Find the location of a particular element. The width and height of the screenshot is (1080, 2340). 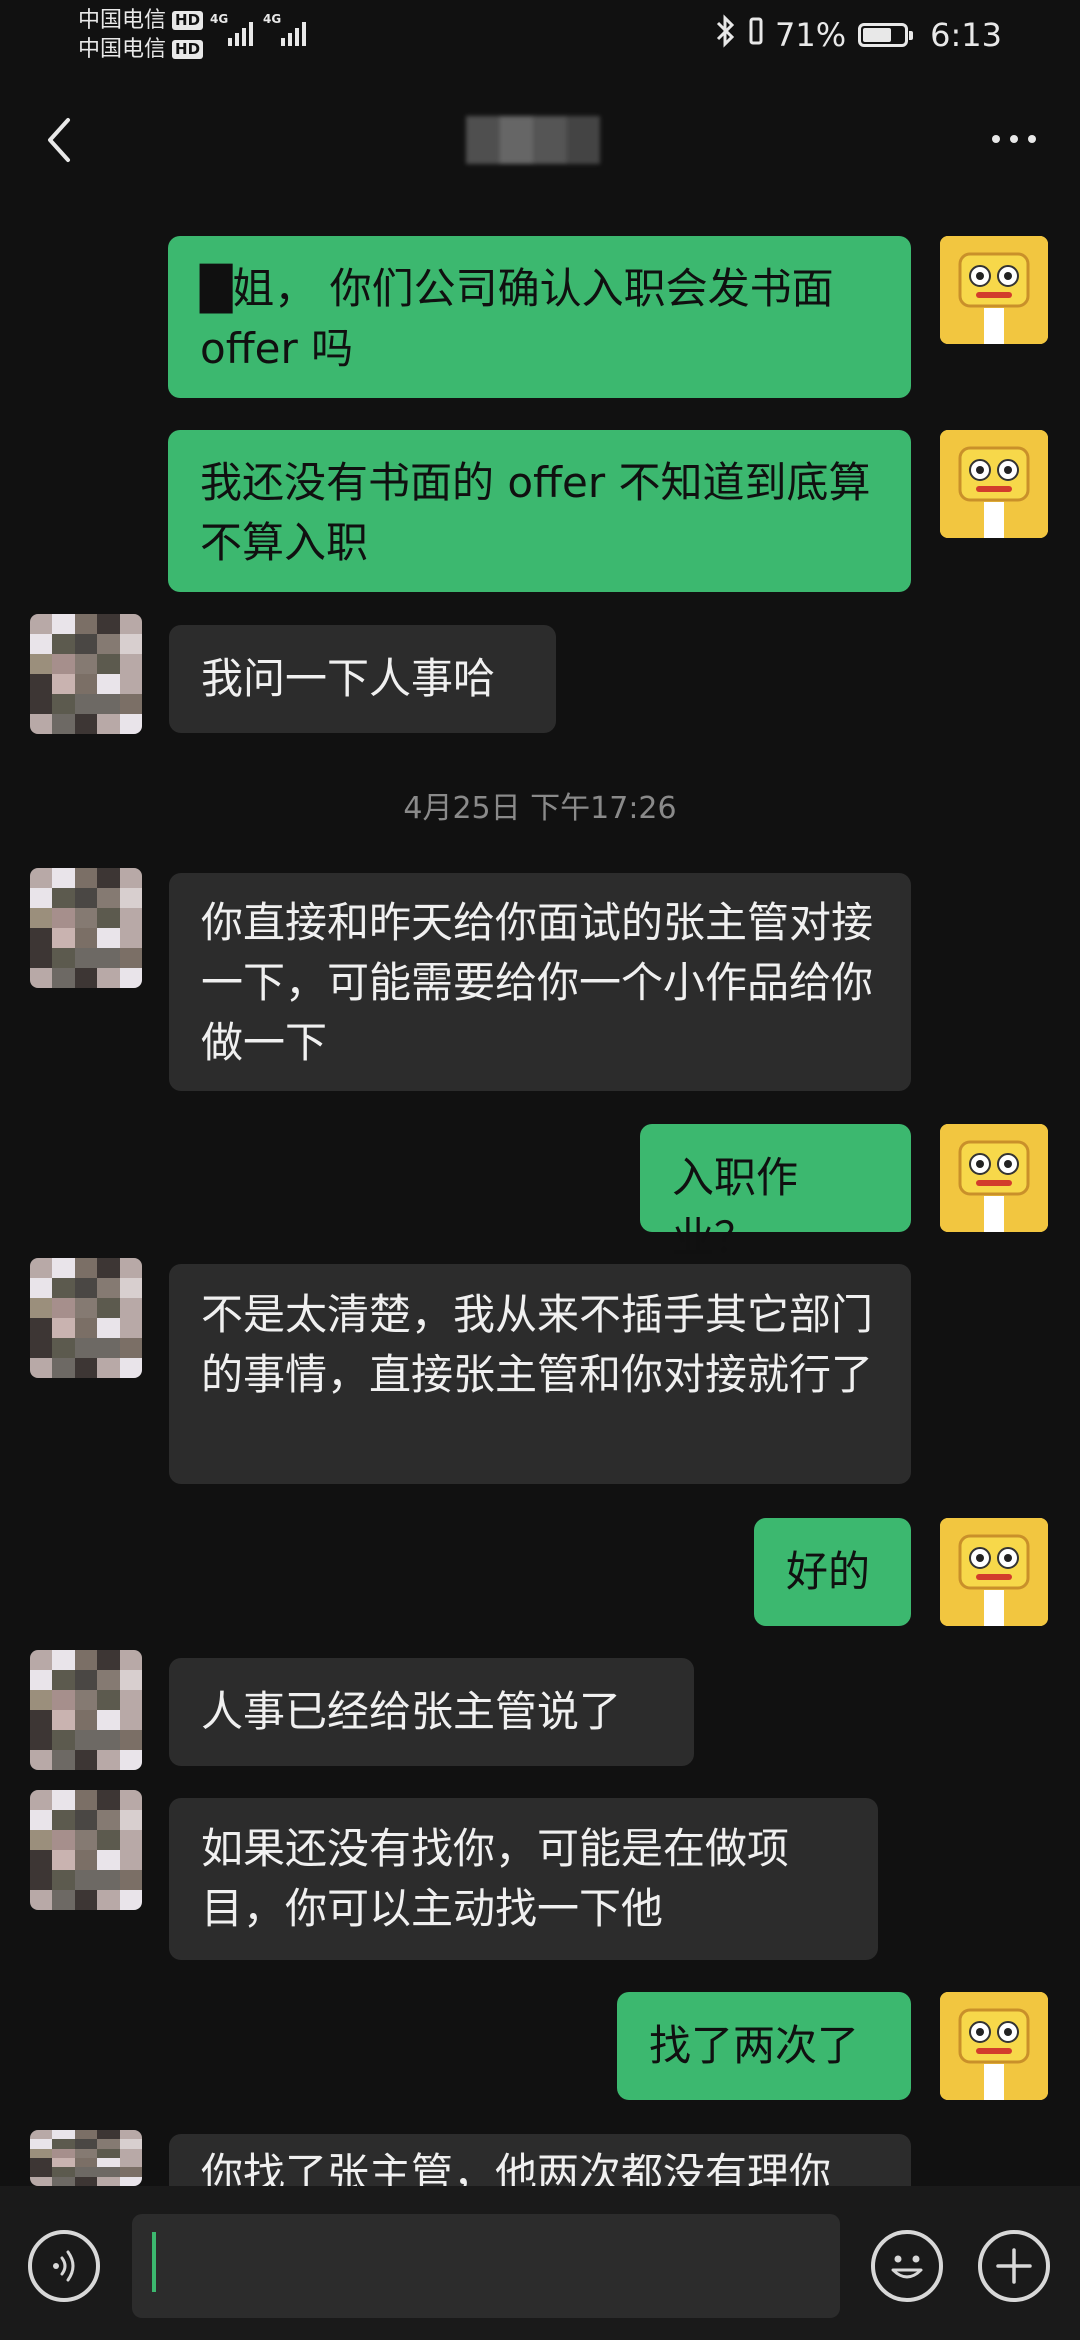

contact-name-redacted is located at coordinates (533, 140).